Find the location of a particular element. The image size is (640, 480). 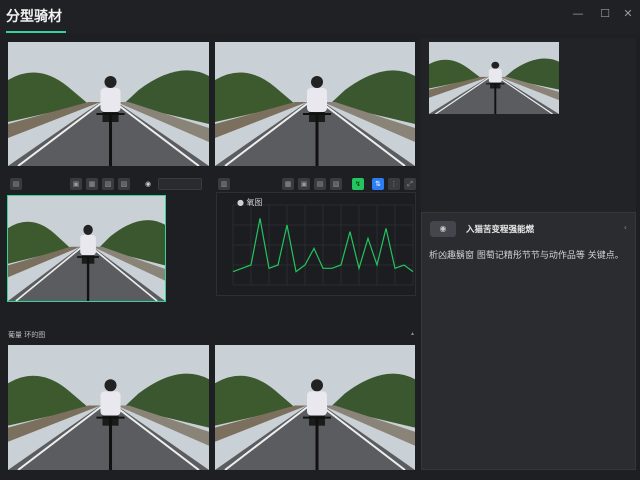

grid-icon: ▦ is located at coordinates (288, 184).